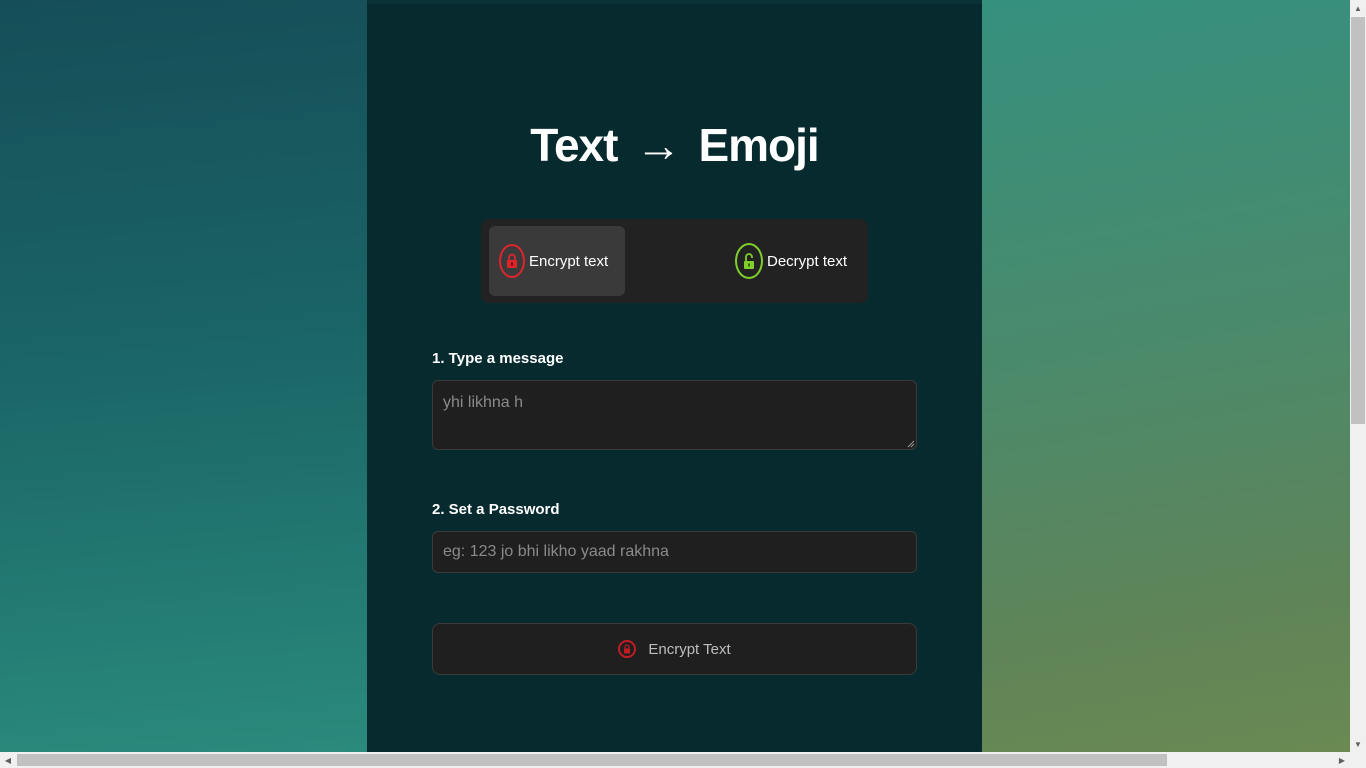 Image resolution: width=1366 pixels, height=768 pixels. Describe the element at coordinates (1358, 8) in the screenshot. I see `scroll-up-icon: ▲` at that location.